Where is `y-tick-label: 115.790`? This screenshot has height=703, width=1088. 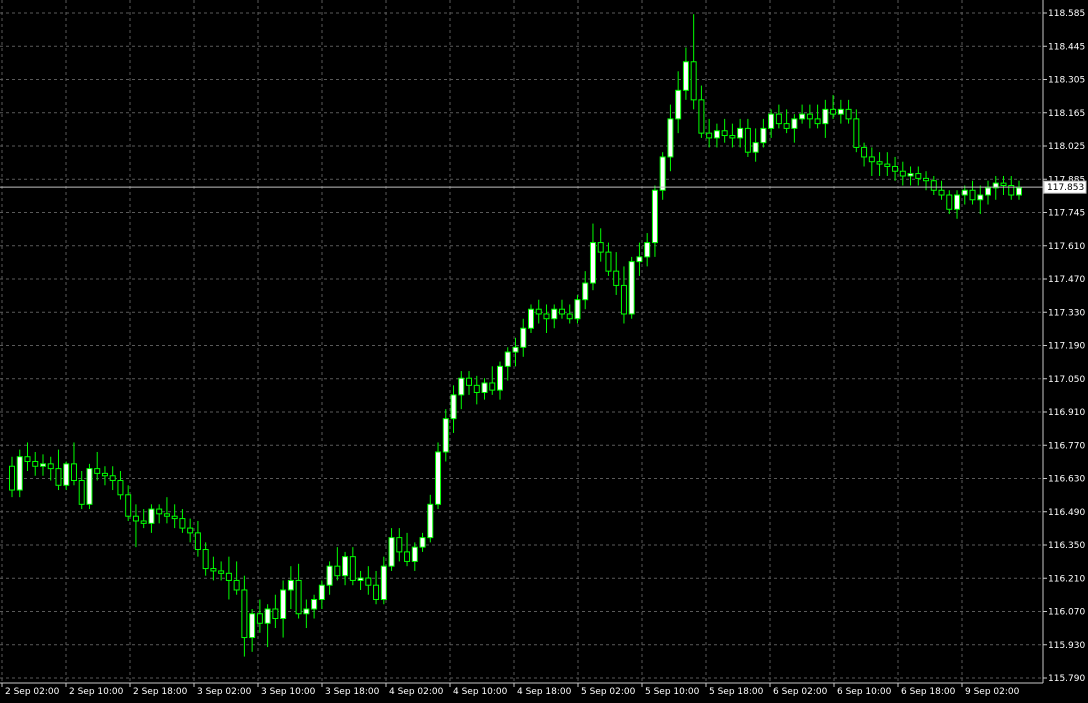
y-tick-label: 115.790 is located at coordinates (1066, 679).